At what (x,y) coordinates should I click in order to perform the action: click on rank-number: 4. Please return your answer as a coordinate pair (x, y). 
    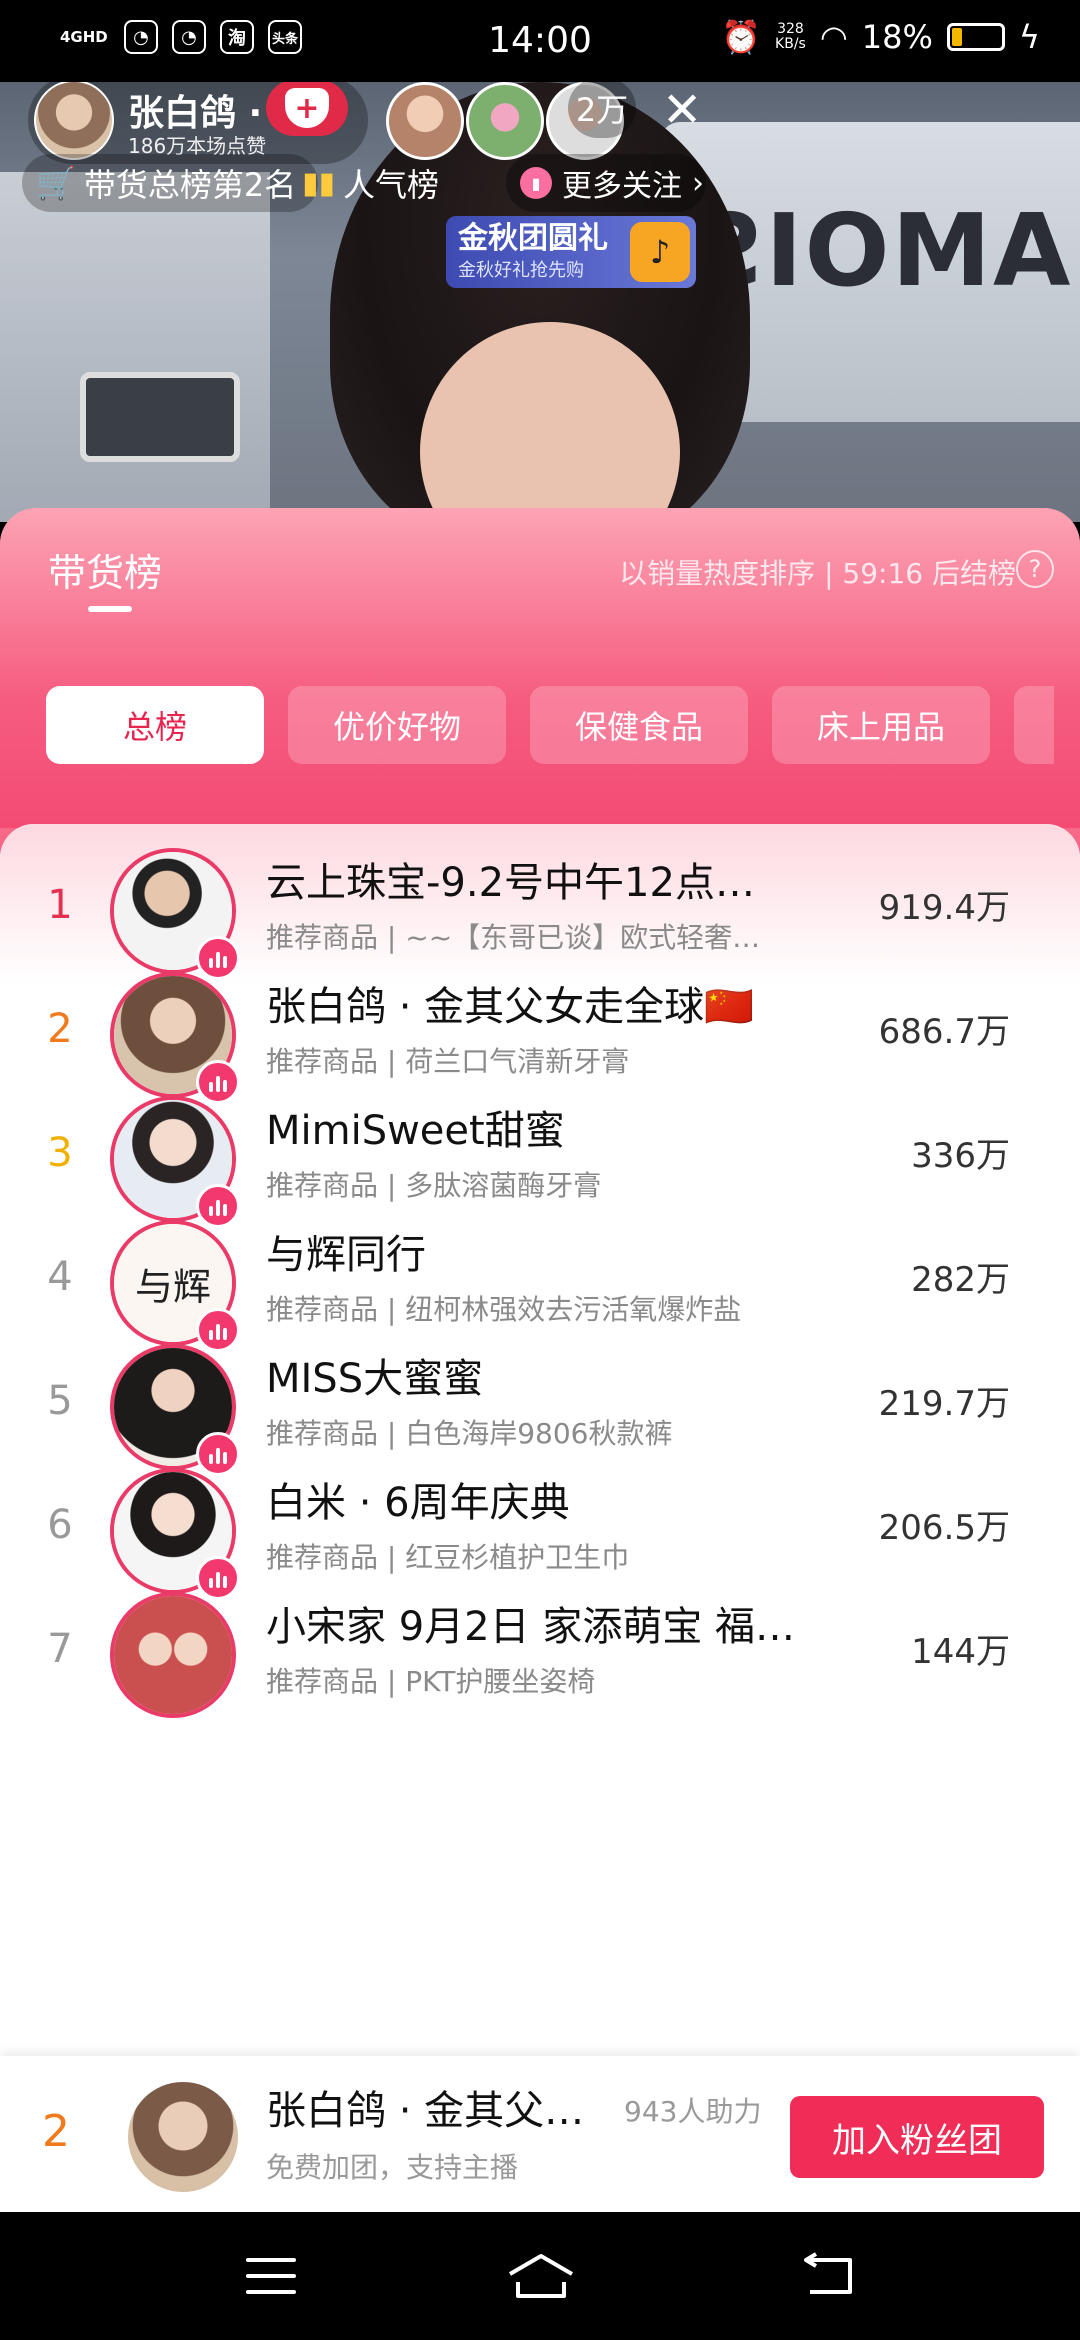
    Looking at the image, I should click on (60, 1277).